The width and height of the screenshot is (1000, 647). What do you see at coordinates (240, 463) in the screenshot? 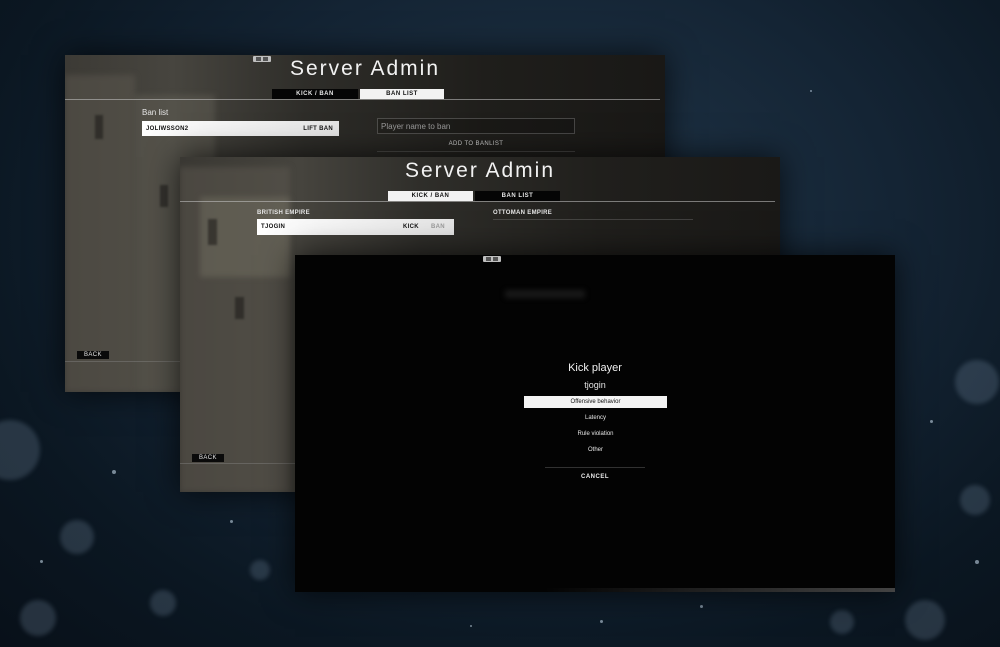
I see `footer-divider` at bounding box center [240, 463].